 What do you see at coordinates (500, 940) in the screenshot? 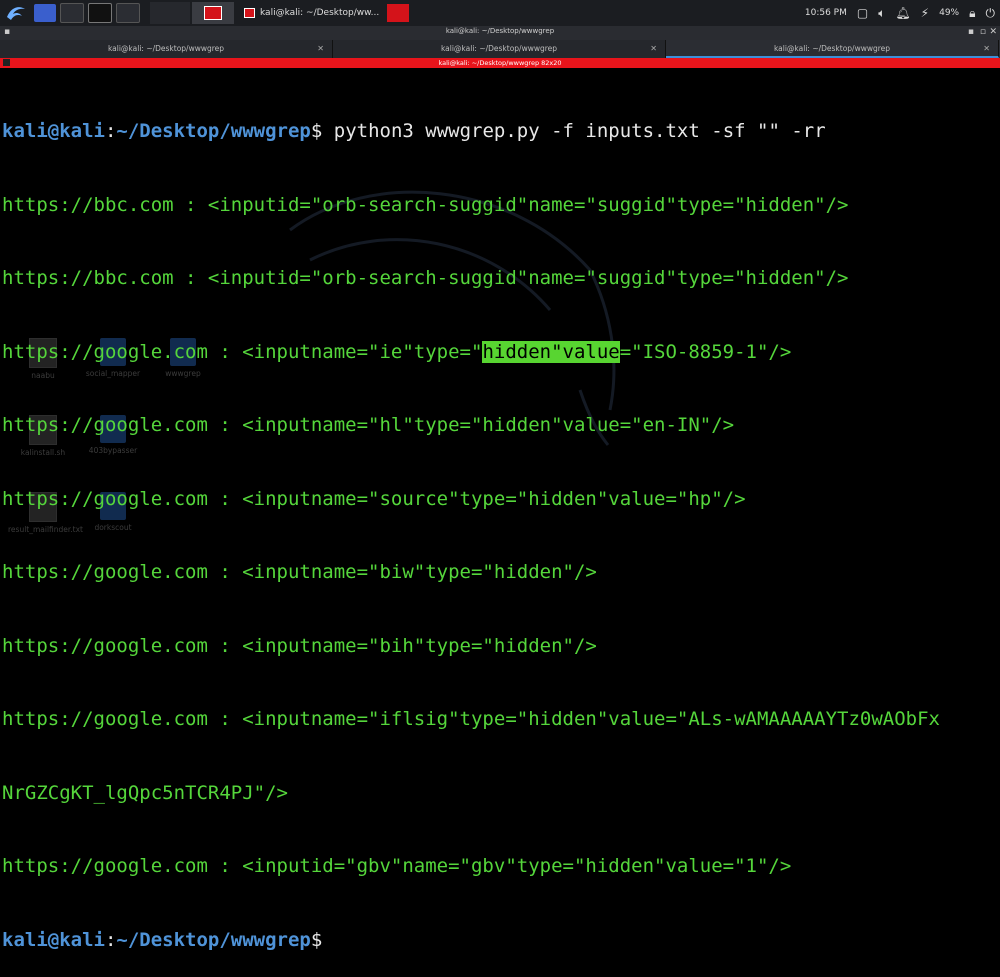
I see `prompt-line: kali@kali:~/Desktop/wwwgrep$` at bounding box center [500, 940].